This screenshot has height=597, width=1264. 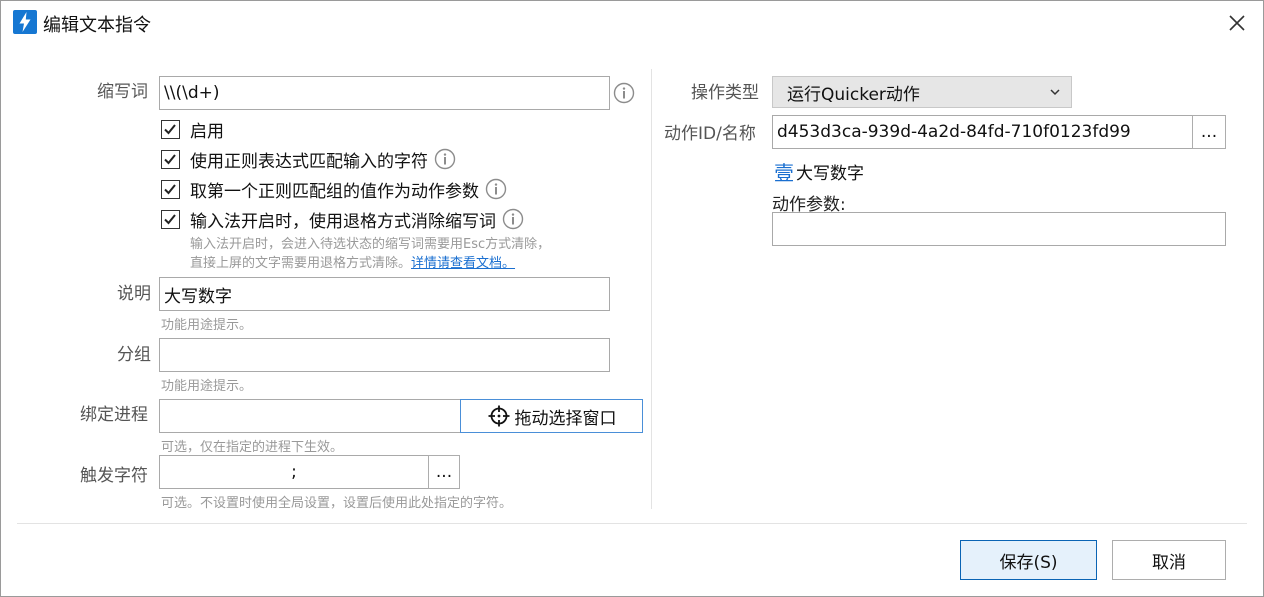 I want to click on process-hint: 可选，仅在指定的进程下生效。, so click(x=252, y=447).